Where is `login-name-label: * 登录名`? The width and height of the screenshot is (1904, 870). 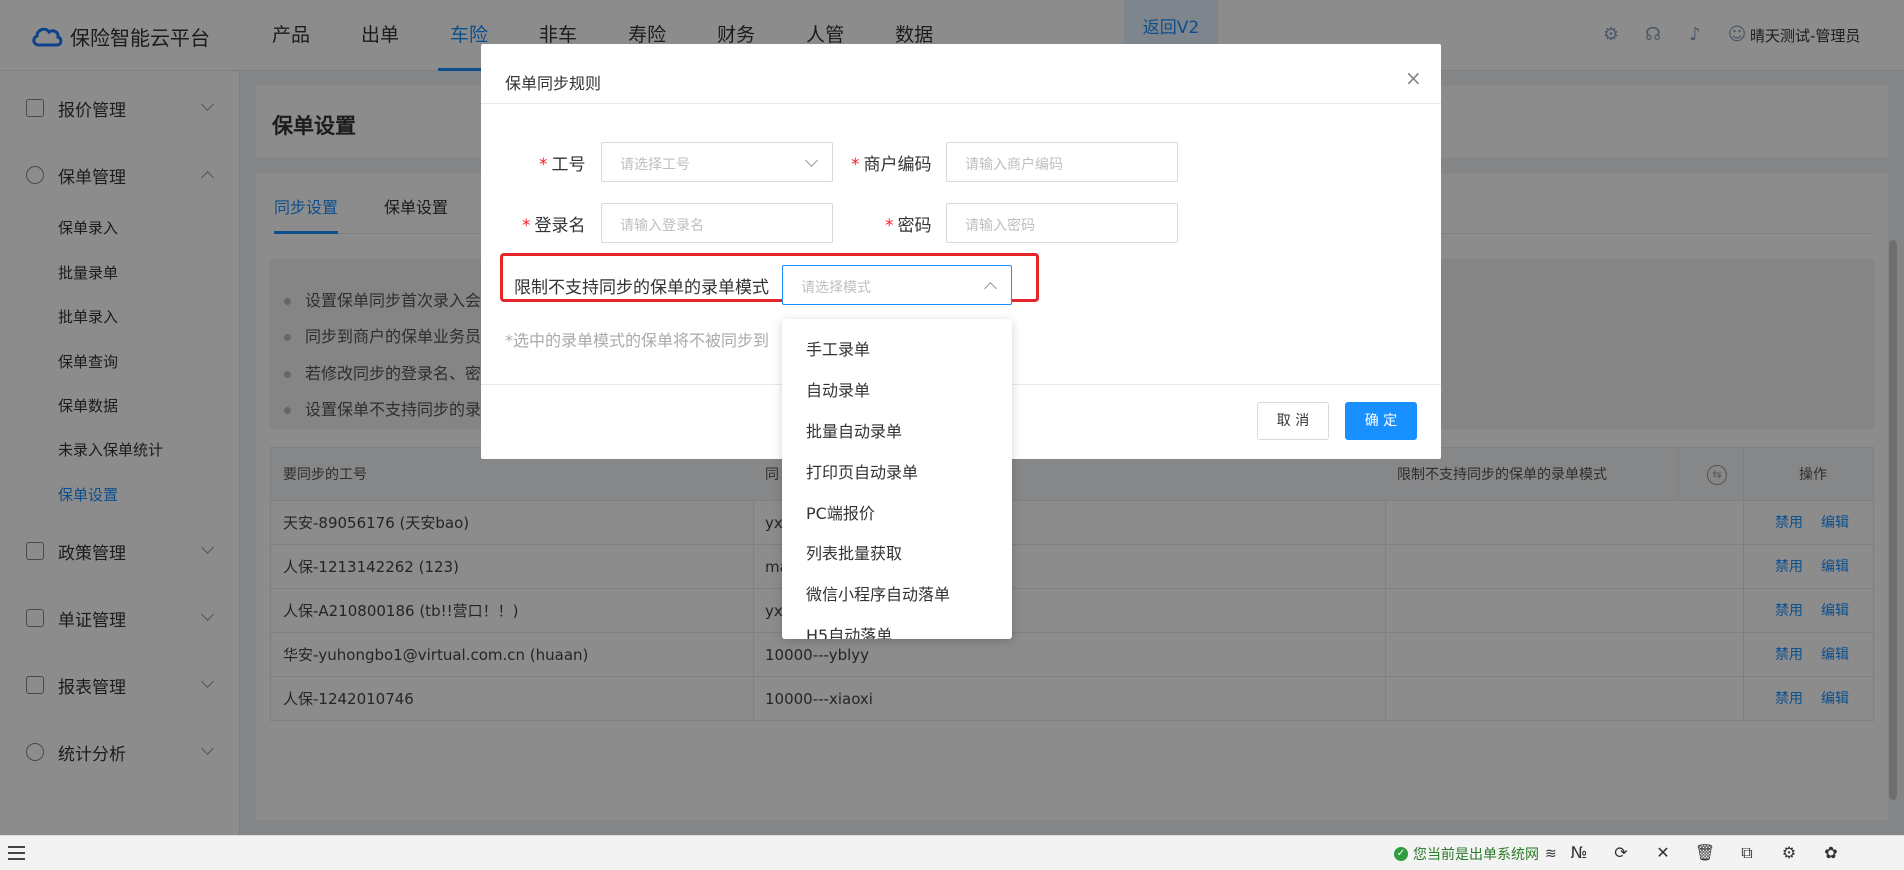
login-name-label: * 登录名 is located at coordinates (554, 223).